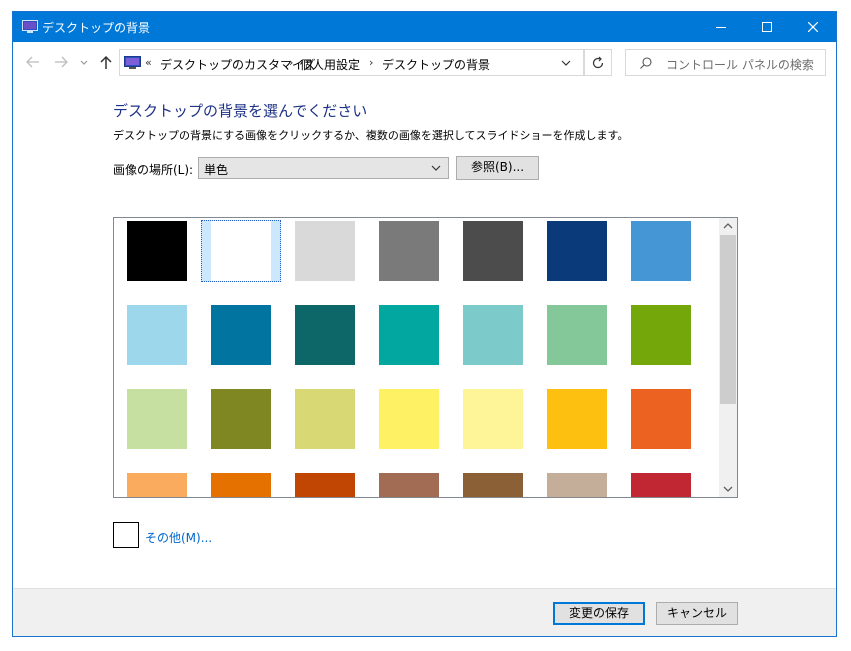  I want to click on address-bar: « デスクトップのカスタマイズ › 個人用設定 › デスクトップの背景, so click(352, 62).